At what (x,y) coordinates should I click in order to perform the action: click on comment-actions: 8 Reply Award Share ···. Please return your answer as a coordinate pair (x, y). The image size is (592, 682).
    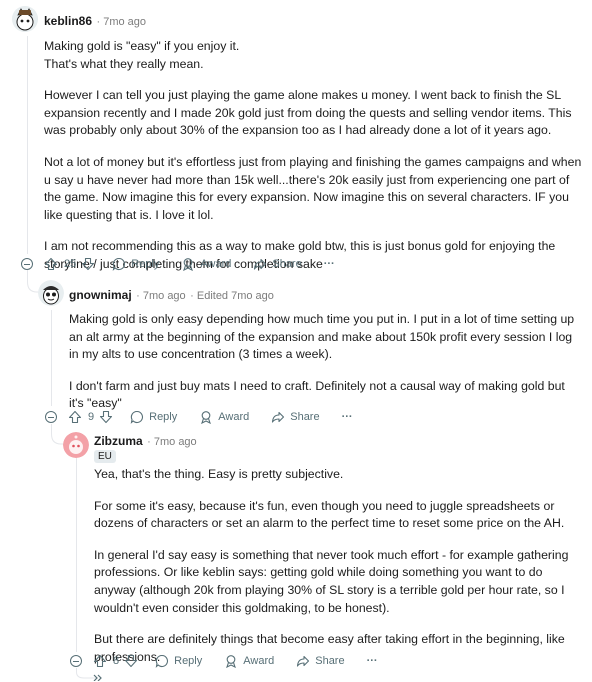
    Looking at the image, I should click on (235, 661).